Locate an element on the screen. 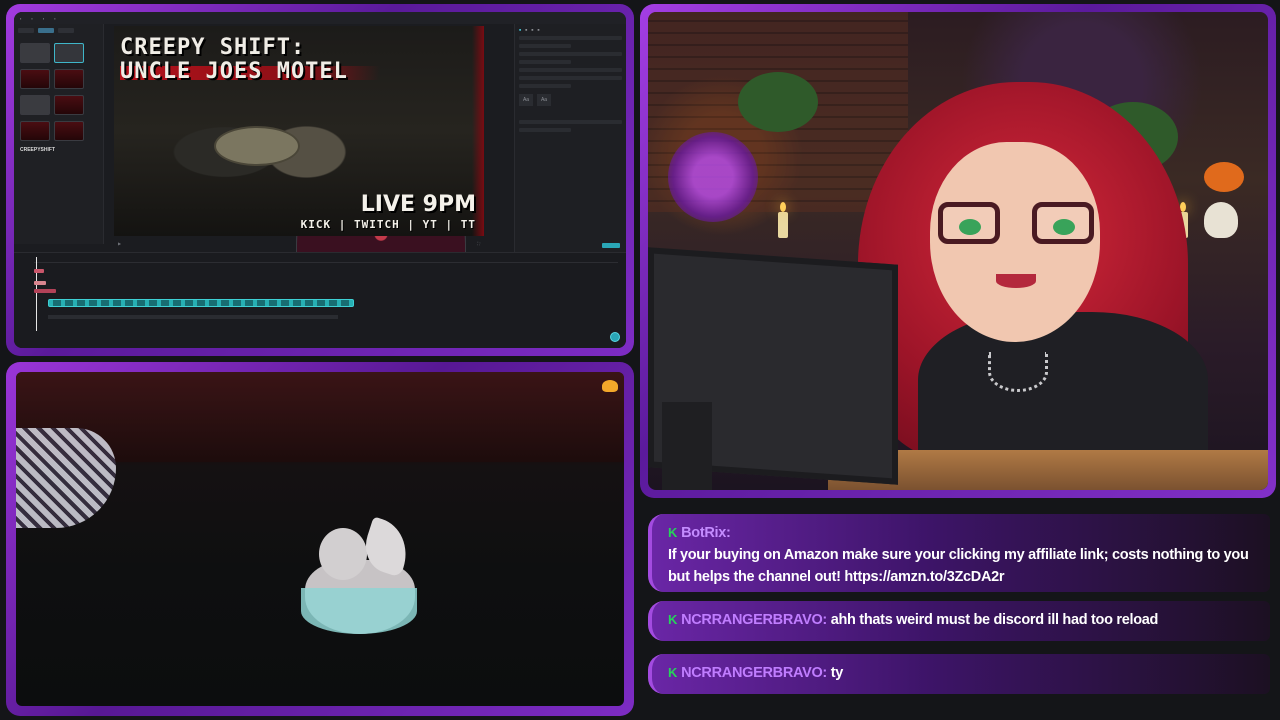 This screenshot has height=720, width=1280. game-bathtub is located at coordinates (66, 478).